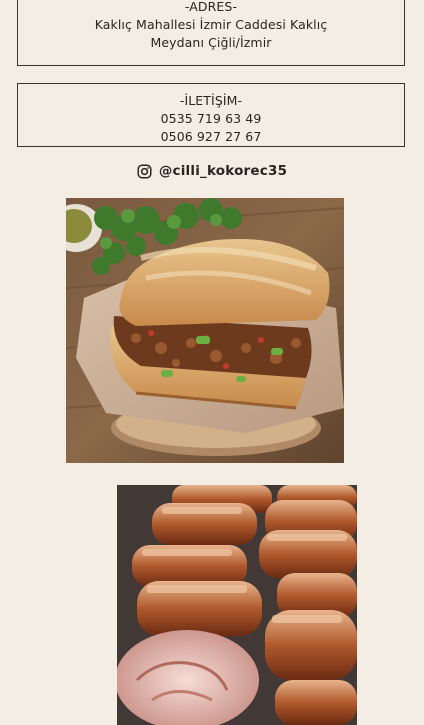 The image size is (424, 725). Describe the element at coordinates (211, 24) in the screenshot. I see `address-line-1: Kaklıç Mahallesi İzmir Caddesi Kaklıç` at that location.